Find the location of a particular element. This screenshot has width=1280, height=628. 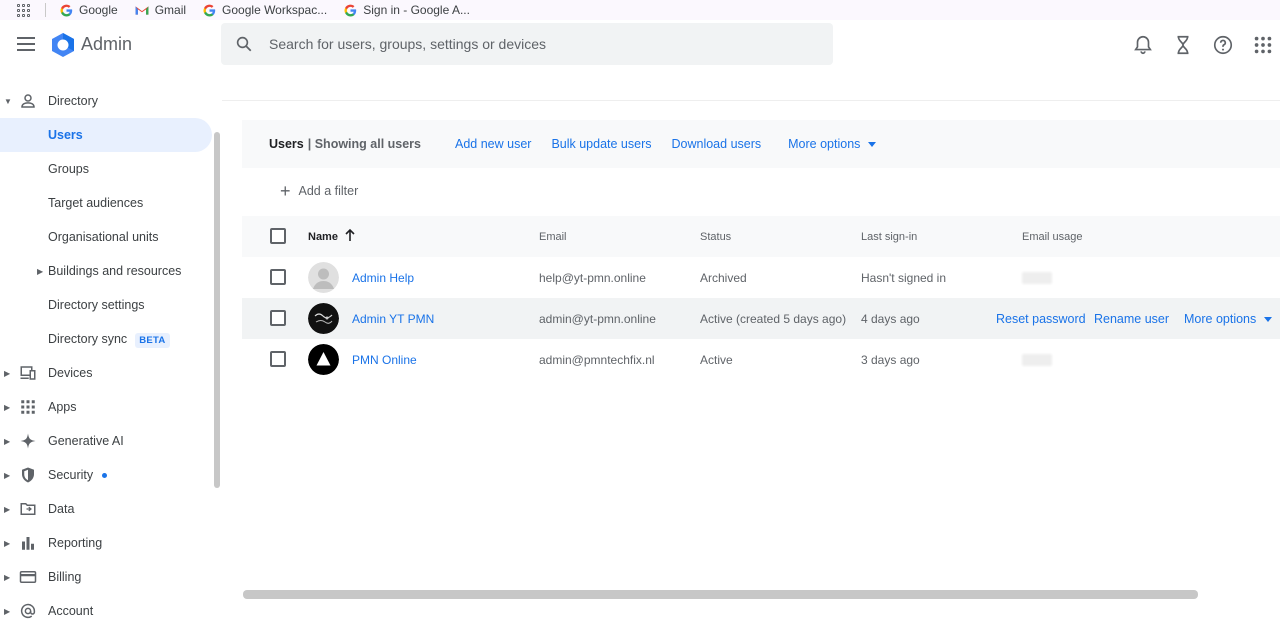

sidebar-item-groups: Groups is located at coordinates (106, 169).